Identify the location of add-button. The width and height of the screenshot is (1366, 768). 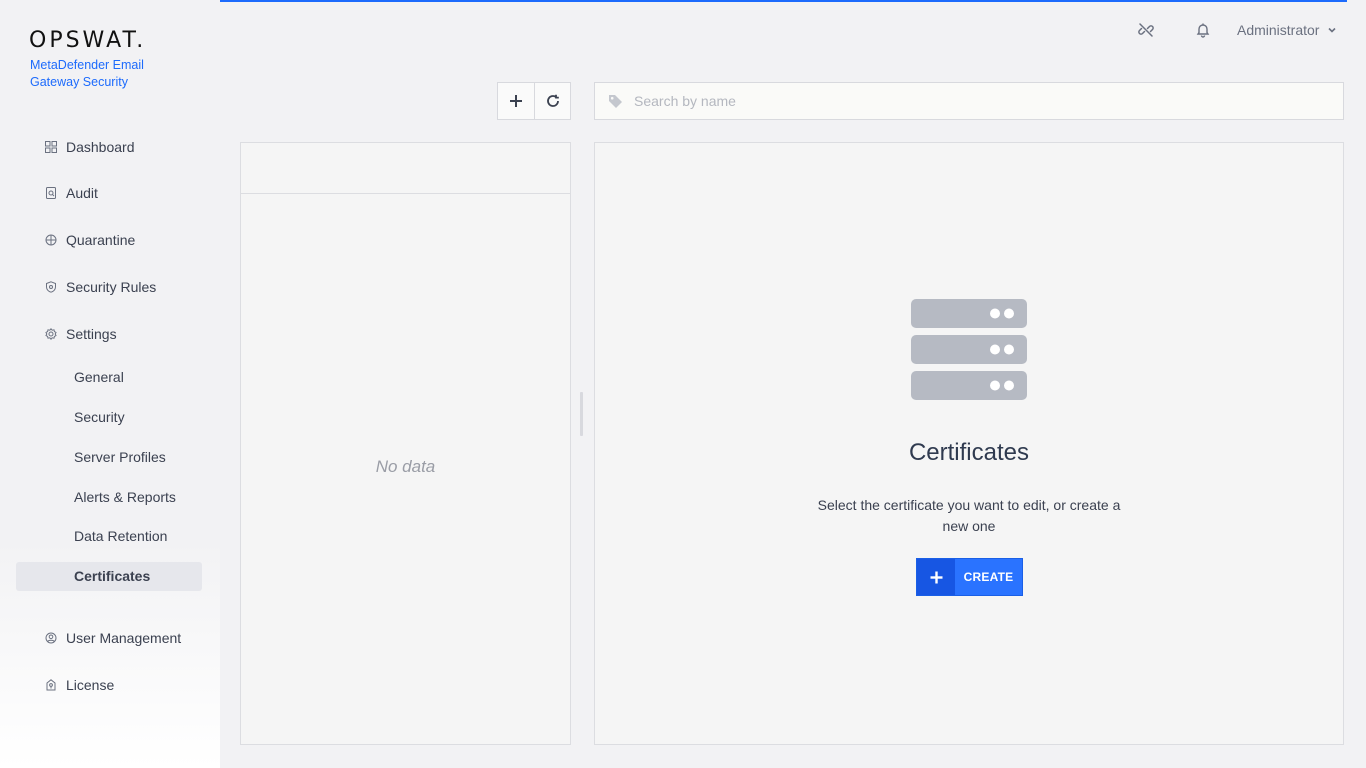
(516, 101).